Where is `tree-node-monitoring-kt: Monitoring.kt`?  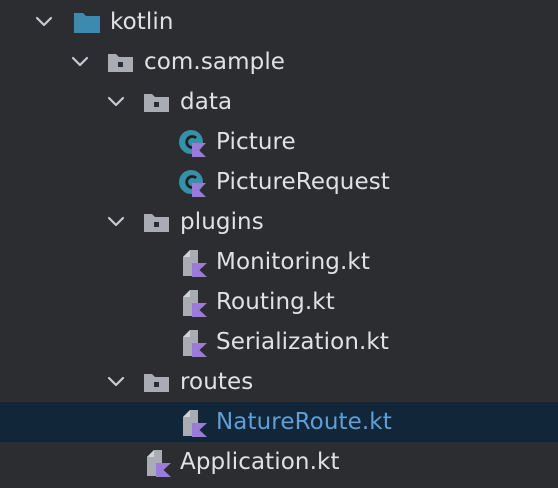 tree-node-monitoring-kt: Monitoring.kt is located at coordinates (279, 262).